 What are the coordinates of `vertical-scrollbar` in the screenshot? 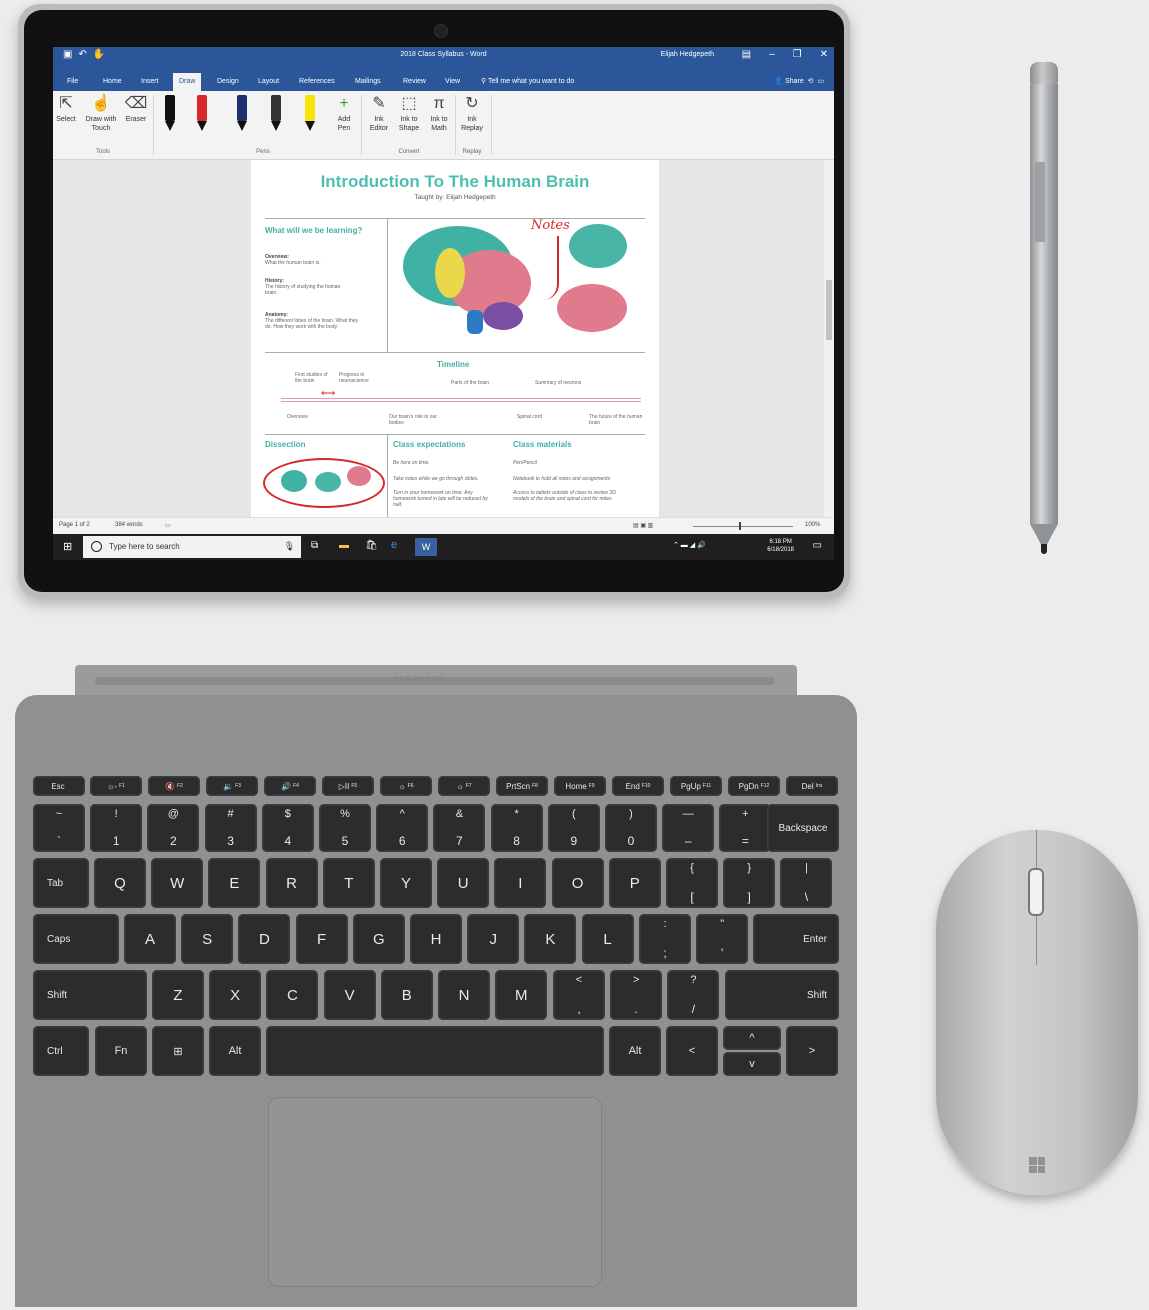 It's located at (829, 338).